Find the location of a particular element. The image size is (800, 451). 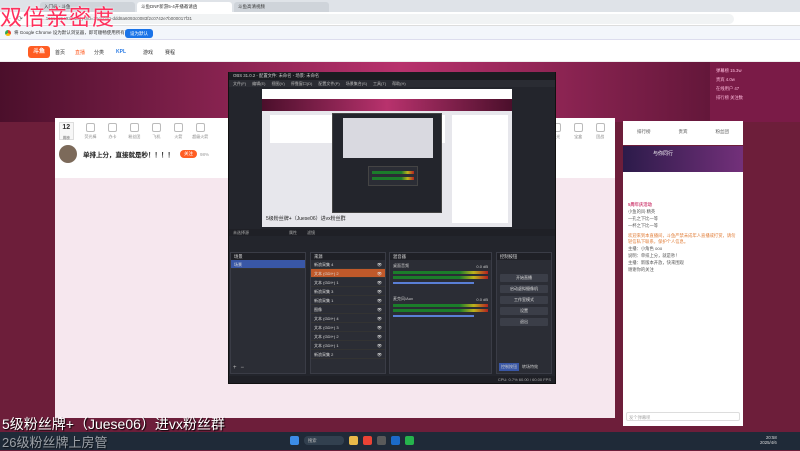

taskbar: 搜索 20:58 2025/4/6 is located at coordinates (400, 441).